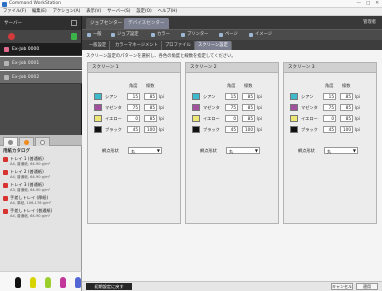 This screenshot has height=291, width=382. What do you see at coordinates (41, 49) in the screenshot?
I see `server-list-item: Ex-Job 0000` at bounding box center [41, 49].